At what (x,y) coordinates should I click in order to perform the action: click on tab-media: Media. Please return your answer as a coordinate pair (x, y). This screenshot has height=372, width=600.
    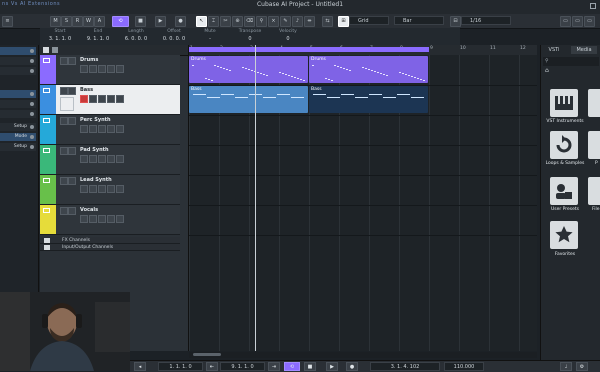
    Looking at the image, I should click on (584, 50).